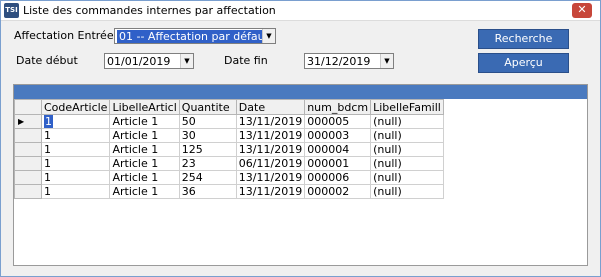 Image resolution: width=601 pixels, height=277 pixels. Describe the element at coordinates (270, 163) in the screenshot. I see `cell-date: 06/11/2019` at that location.